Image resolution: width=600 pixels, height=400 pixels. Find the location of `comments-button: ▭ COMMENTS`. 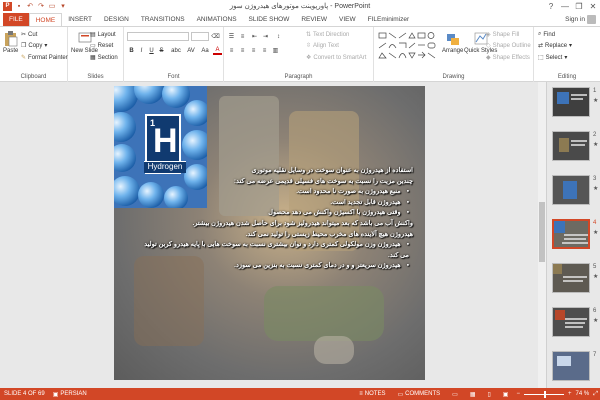

comments-button: ▭ COMMENTS is located at coordinates (418, 394).